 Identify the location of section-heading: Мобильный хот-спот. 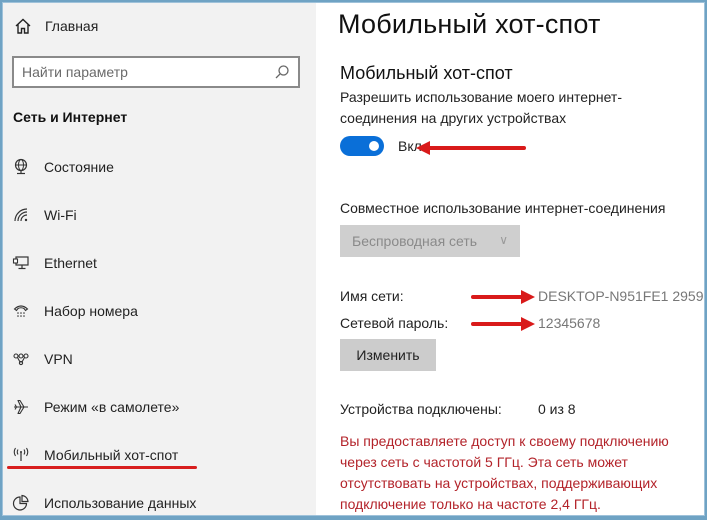
(426, 73).